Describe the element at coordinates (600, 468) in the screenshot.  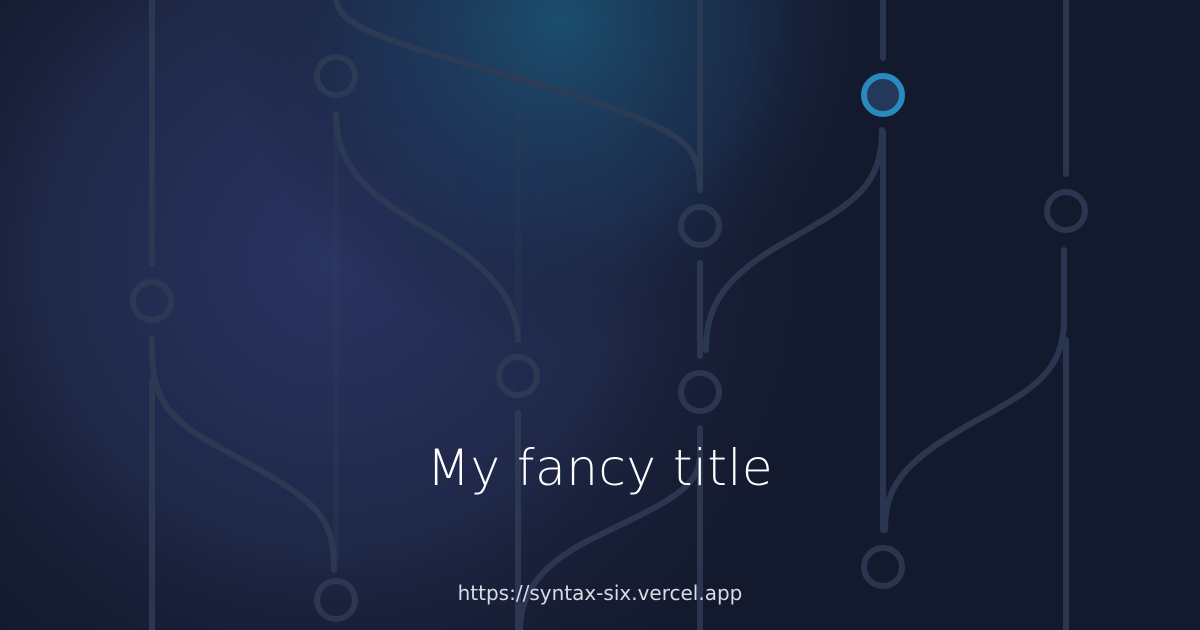
I see `page-title: My fancy title` at that location.